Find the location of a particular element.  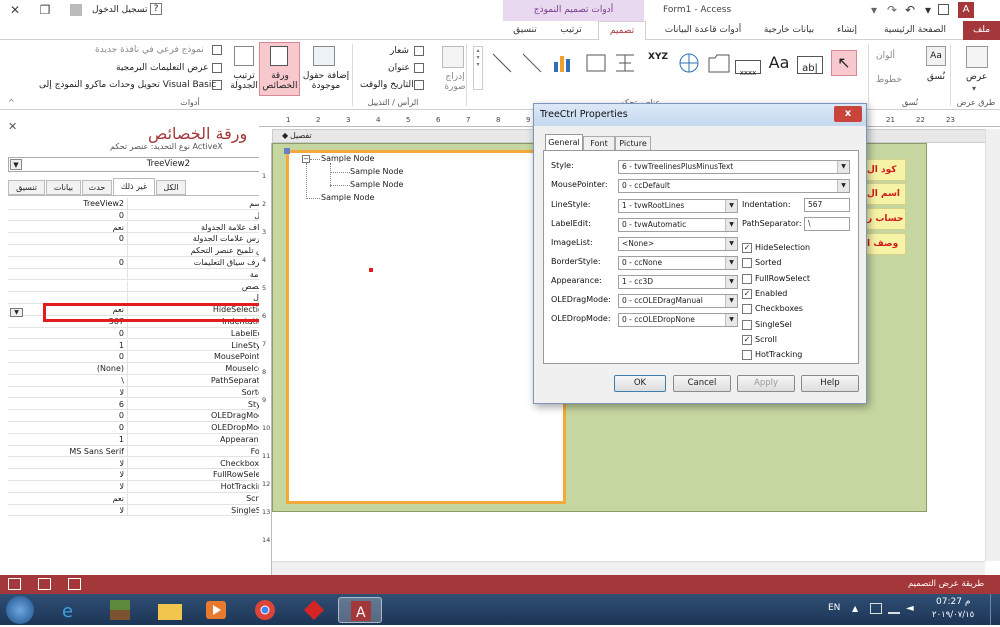

rectangle-control-icon is located at coordinates (502, 63).